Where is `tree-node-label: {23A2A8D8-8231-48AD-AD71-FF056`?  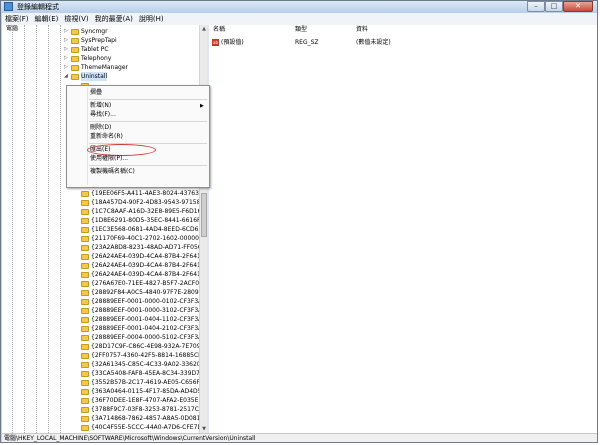 tree-node-label: {23A2A8D8-8231-48AD-AD71-FF056 is located at coordinates (145, 247).